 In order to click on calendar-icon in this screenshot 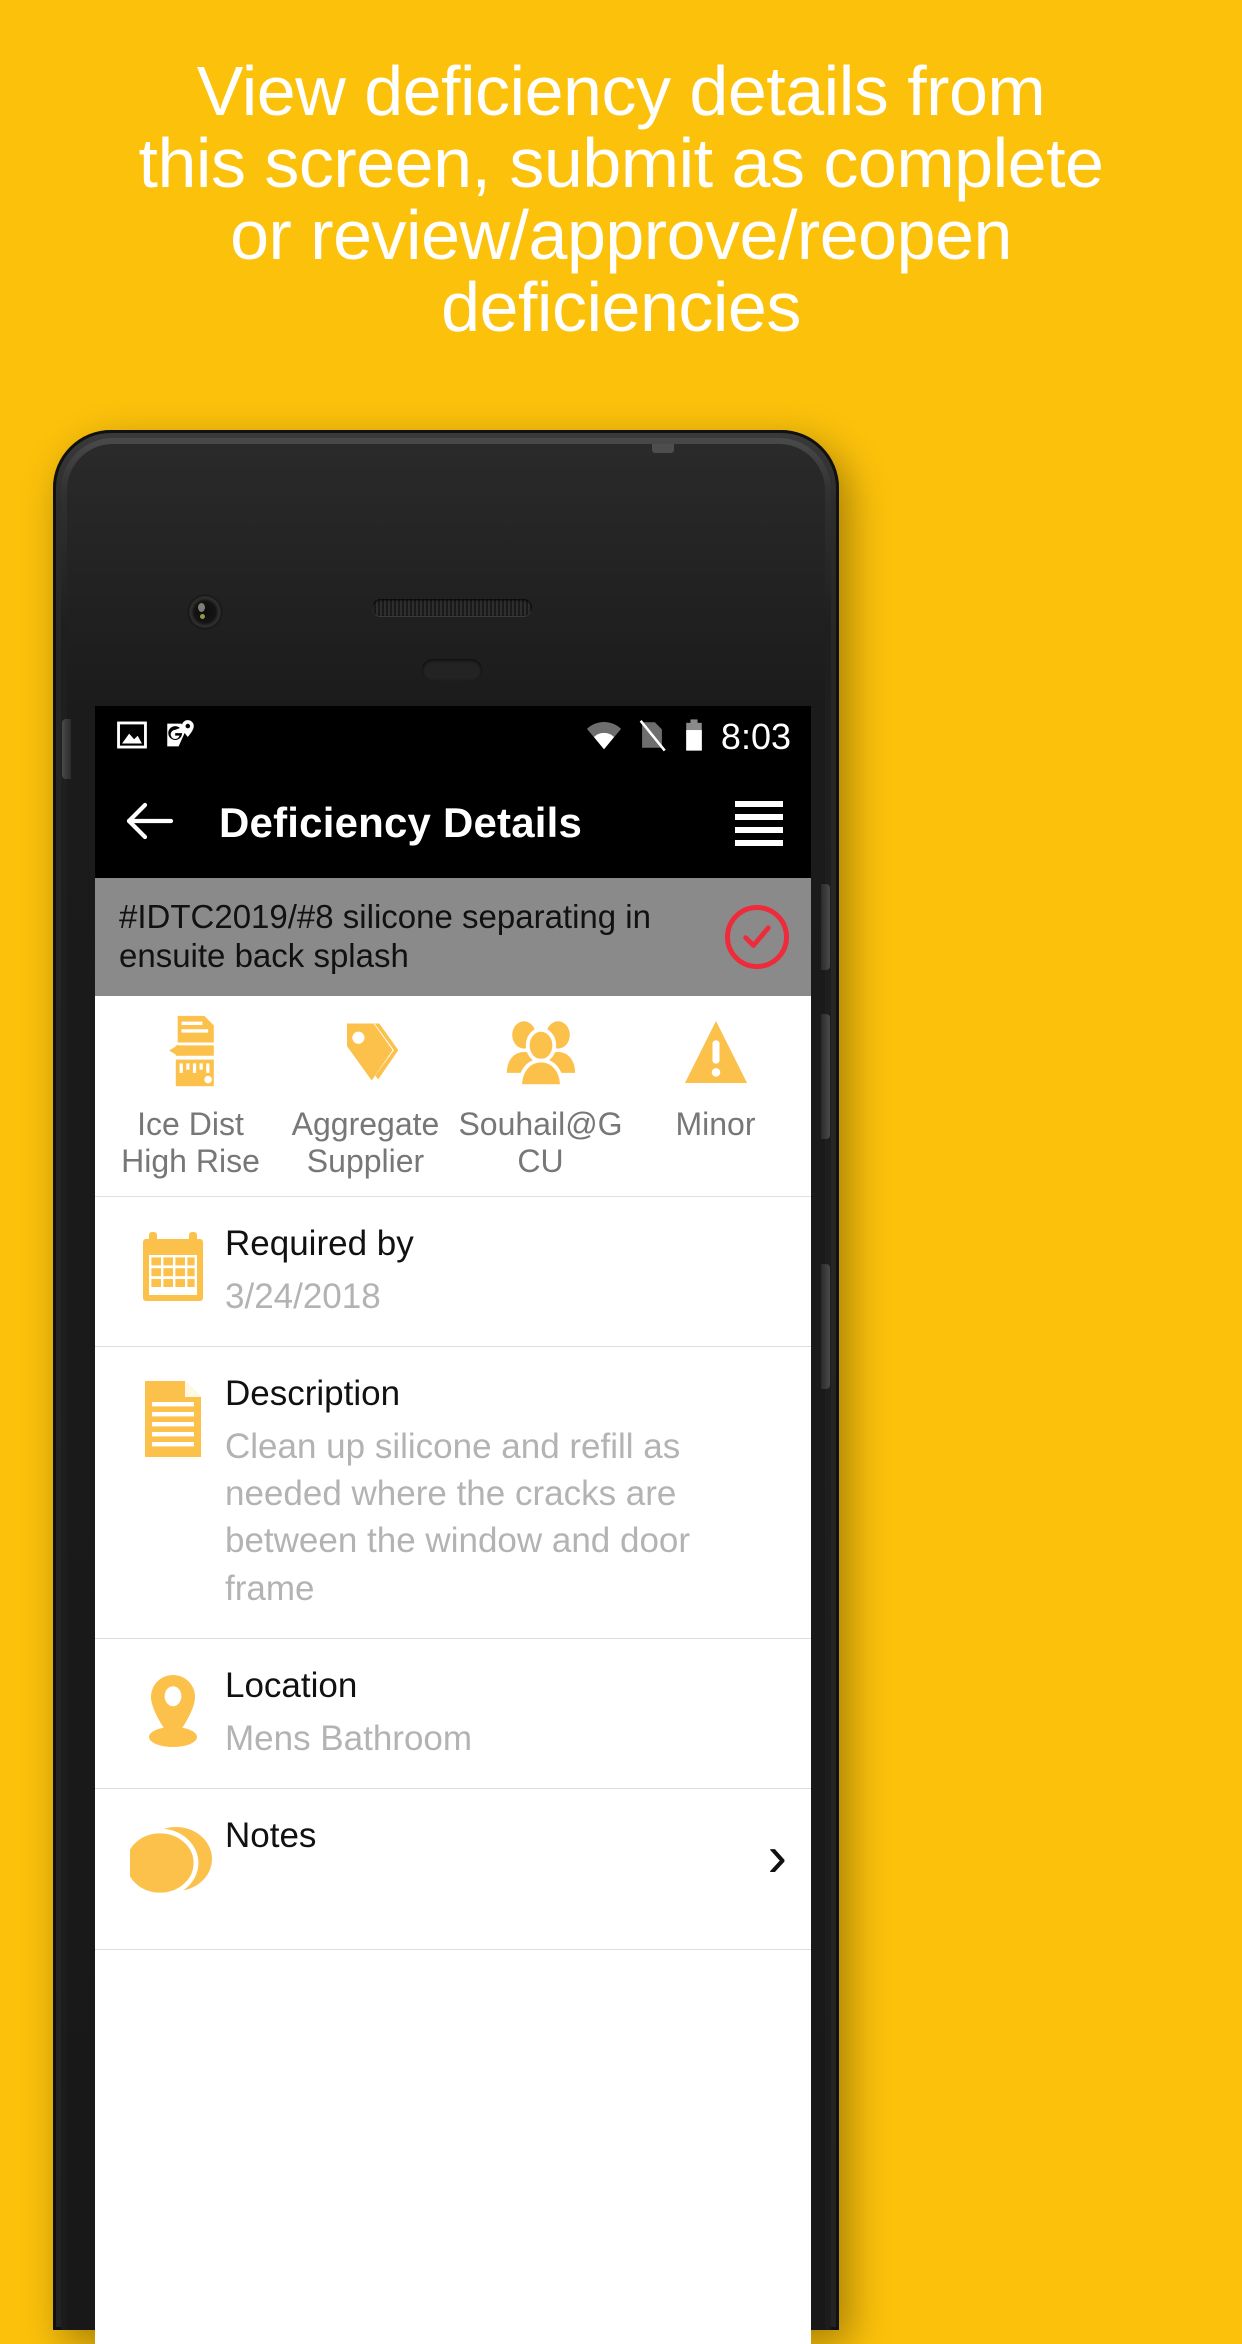, I will do `click(173, 1265)`.